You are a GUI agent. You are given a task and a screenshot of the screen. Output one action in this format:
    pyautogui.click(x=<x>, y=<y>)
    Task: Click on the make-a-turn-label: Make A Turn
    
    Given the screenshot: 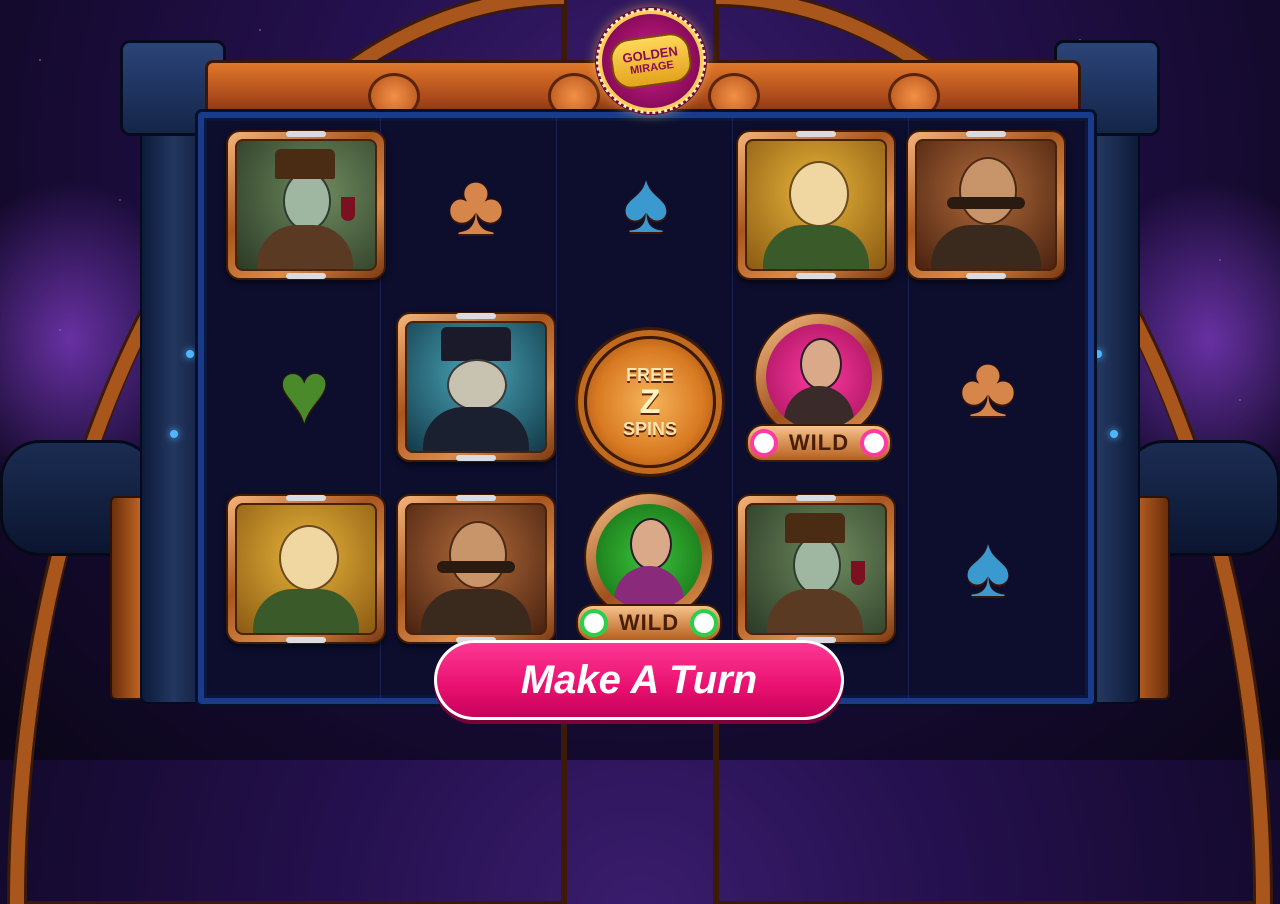 What is the action you would take?
    pyautogui.click(x=639, y=679)
    